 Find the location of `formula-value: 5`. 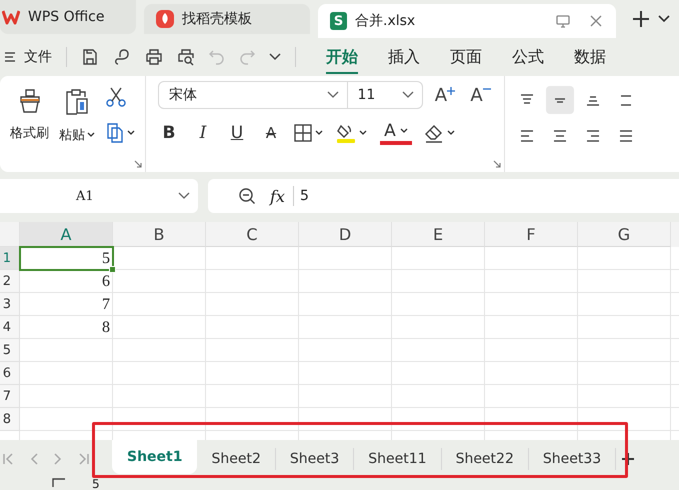

formula-value: 5 is located at coordinates (304, 196).